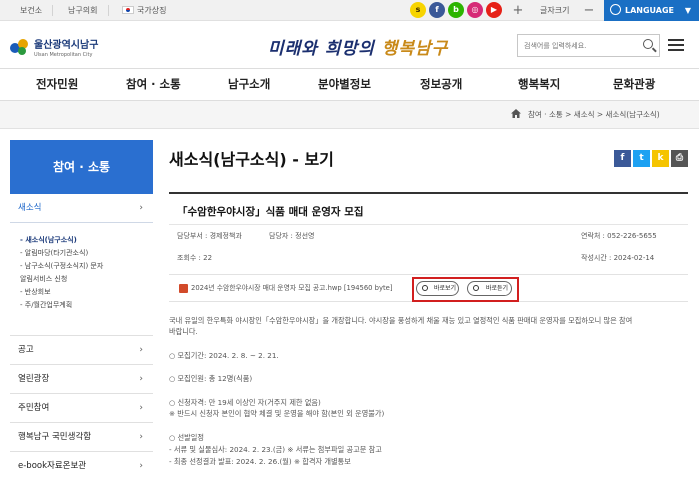  I want to click on sidebar-item-label: e-book자료온보관, so click(52, 466).